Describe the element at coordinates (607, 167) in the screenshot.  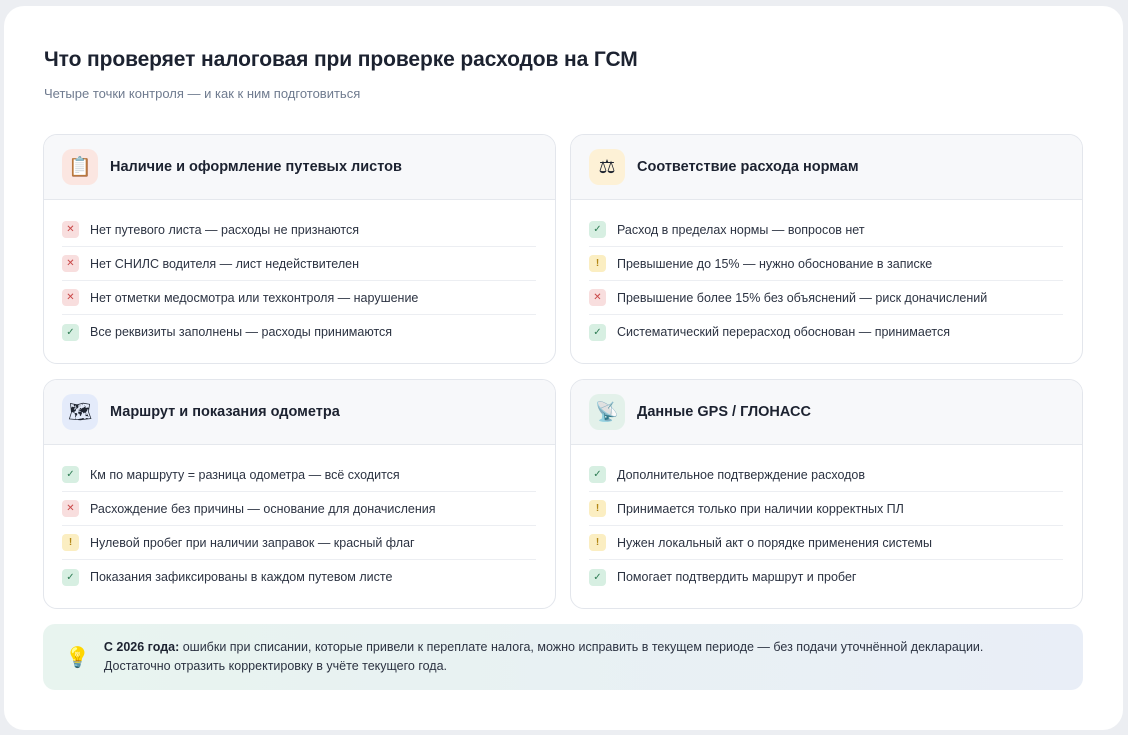
I see `scales-icon: ⚖` at that location.